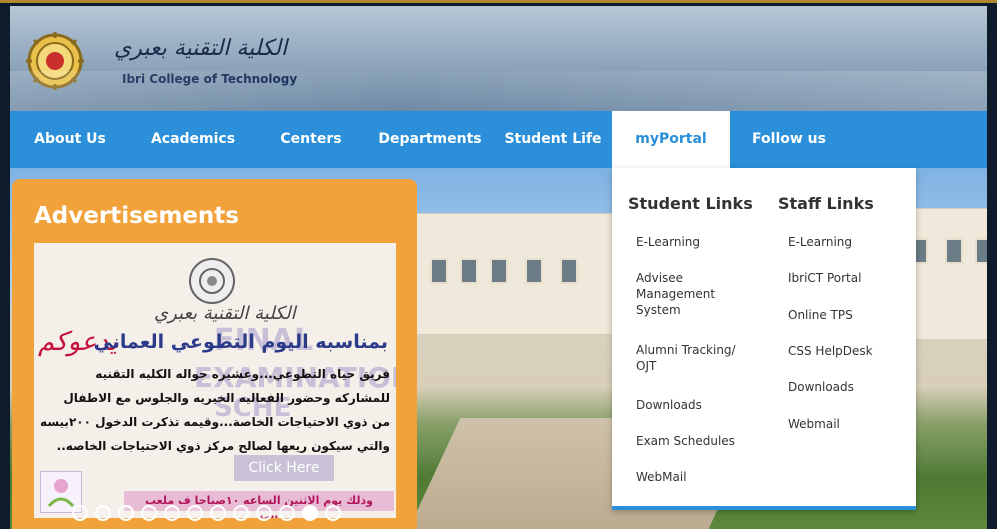 The image size is (997, 529). I want to click on nav-item-follow-us: Follow us, so click(789, 139).